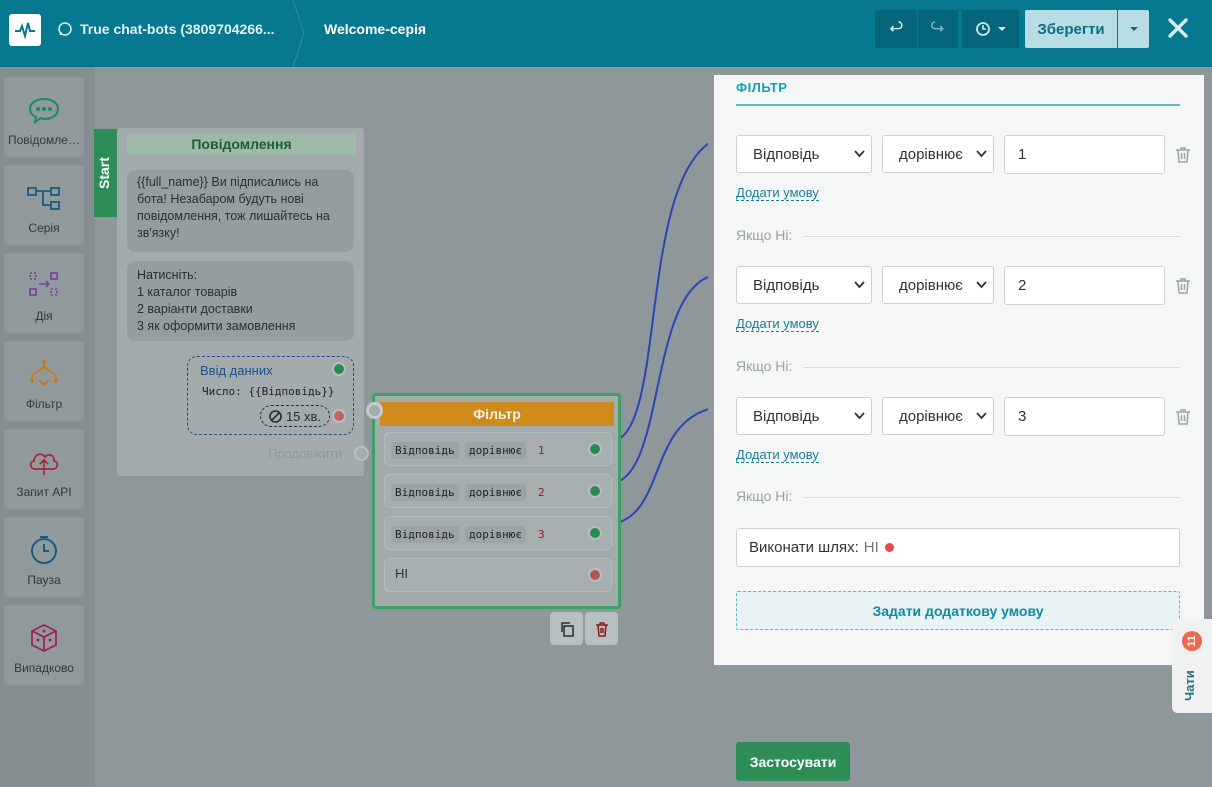 The height and width of the screenshot is (787, 1212). Describe the element at coordinates (25, 30) in the screenshot. I see `app-logo` at that location.